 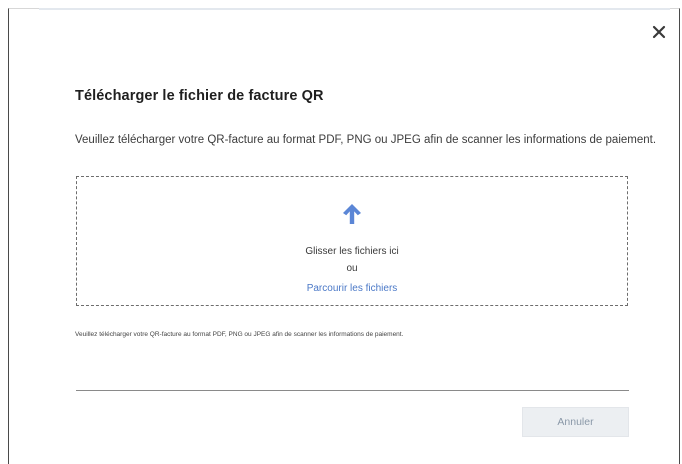 I want to click on dialog-title: Télécharger le fichier de facture QR, so click(x=199, y=96).